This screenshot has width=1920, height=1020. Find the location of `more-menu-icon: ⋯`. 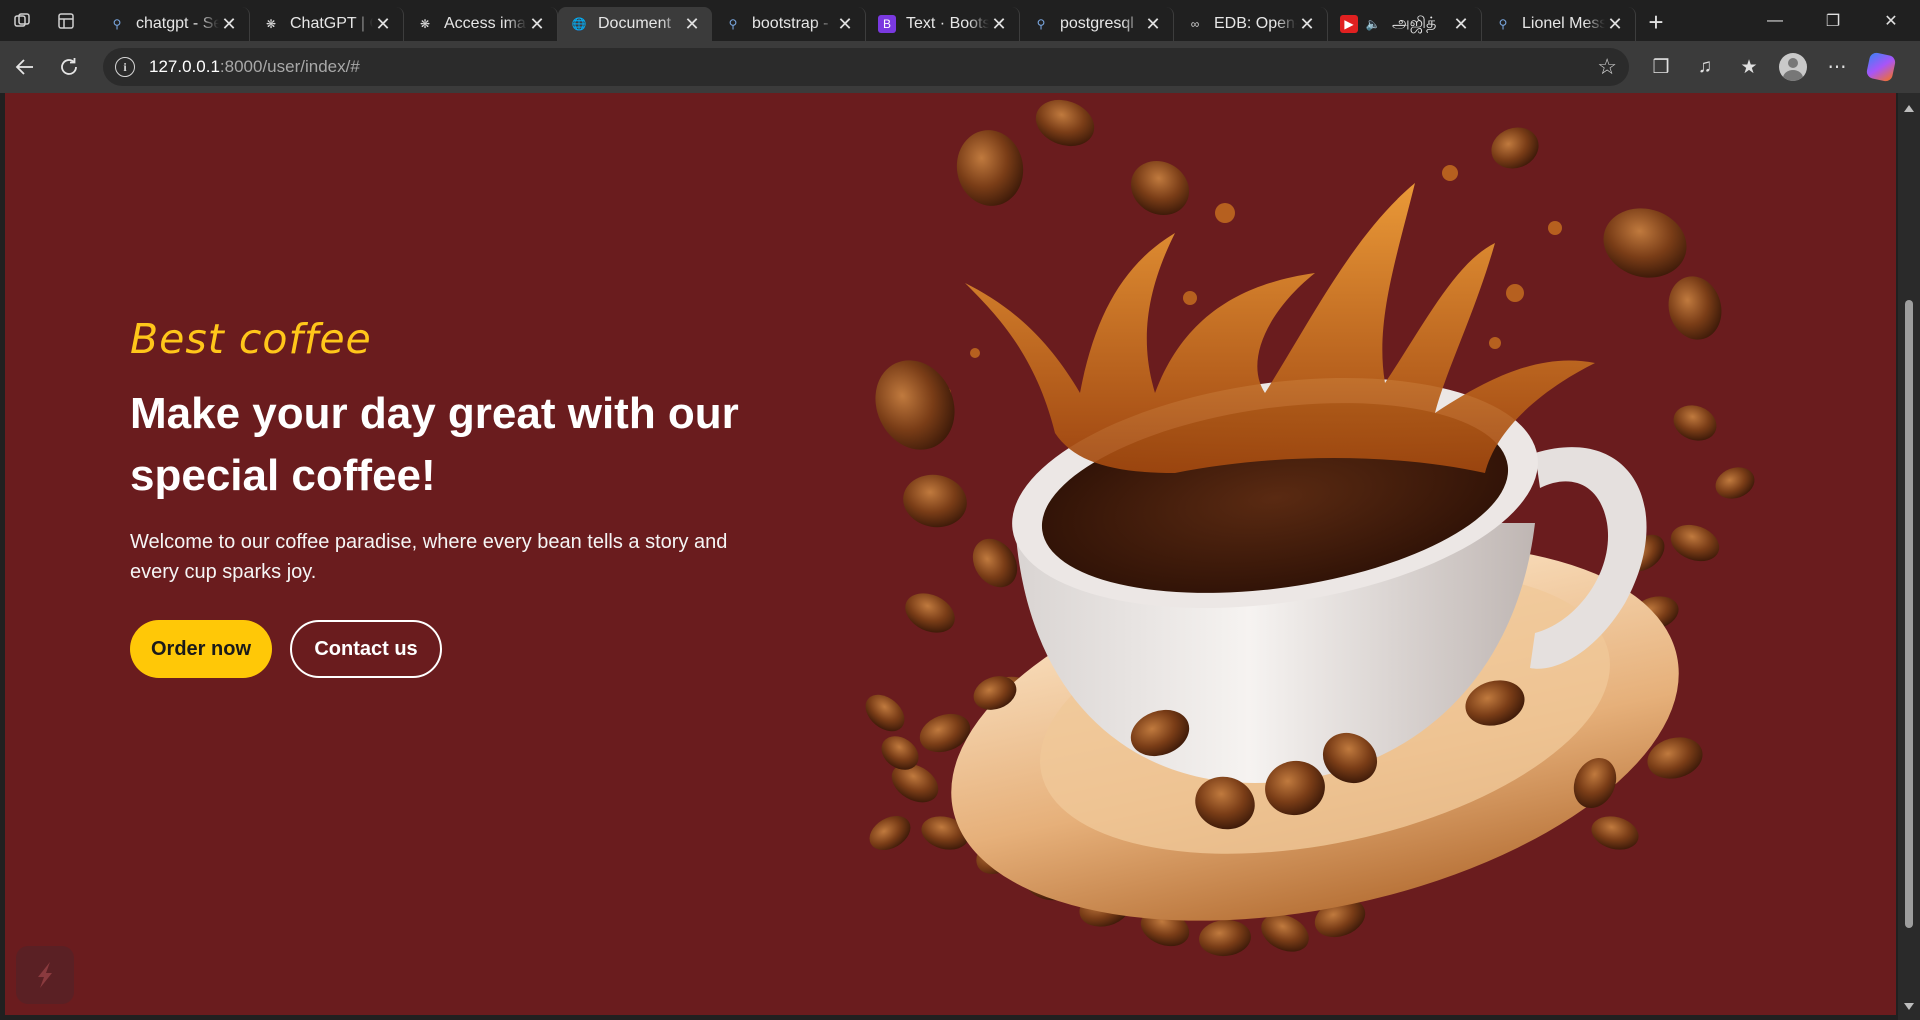

more-menu-icon: ⋯ is located at coordinates (1837, 67).